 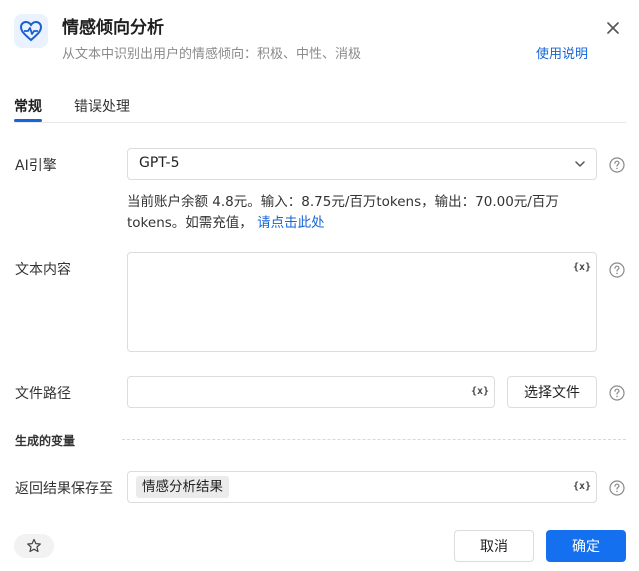 I want to click on page-subtitle: 从文本中识别出用户的情感倾向：积极、中性、消极, so click(x=212, y=54).